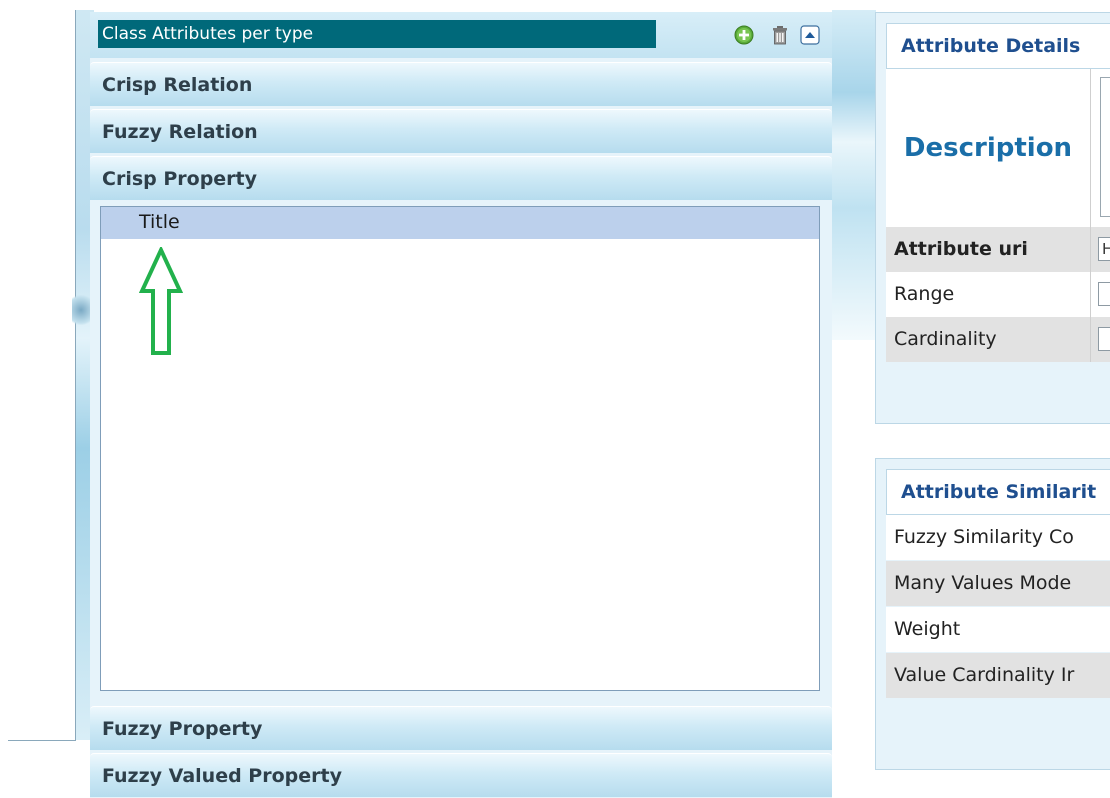 The width and height of the screenshot is (1110, 798). I want to click on section-crisp-relation: Crisp Relation, so click(461, 84).